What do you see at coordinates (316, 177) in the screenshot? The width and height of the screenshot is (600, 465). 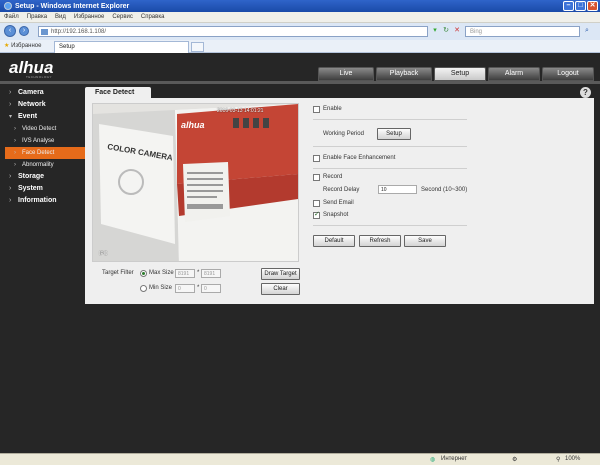 I see `record-checkbox` at bounding box center [316, 177].